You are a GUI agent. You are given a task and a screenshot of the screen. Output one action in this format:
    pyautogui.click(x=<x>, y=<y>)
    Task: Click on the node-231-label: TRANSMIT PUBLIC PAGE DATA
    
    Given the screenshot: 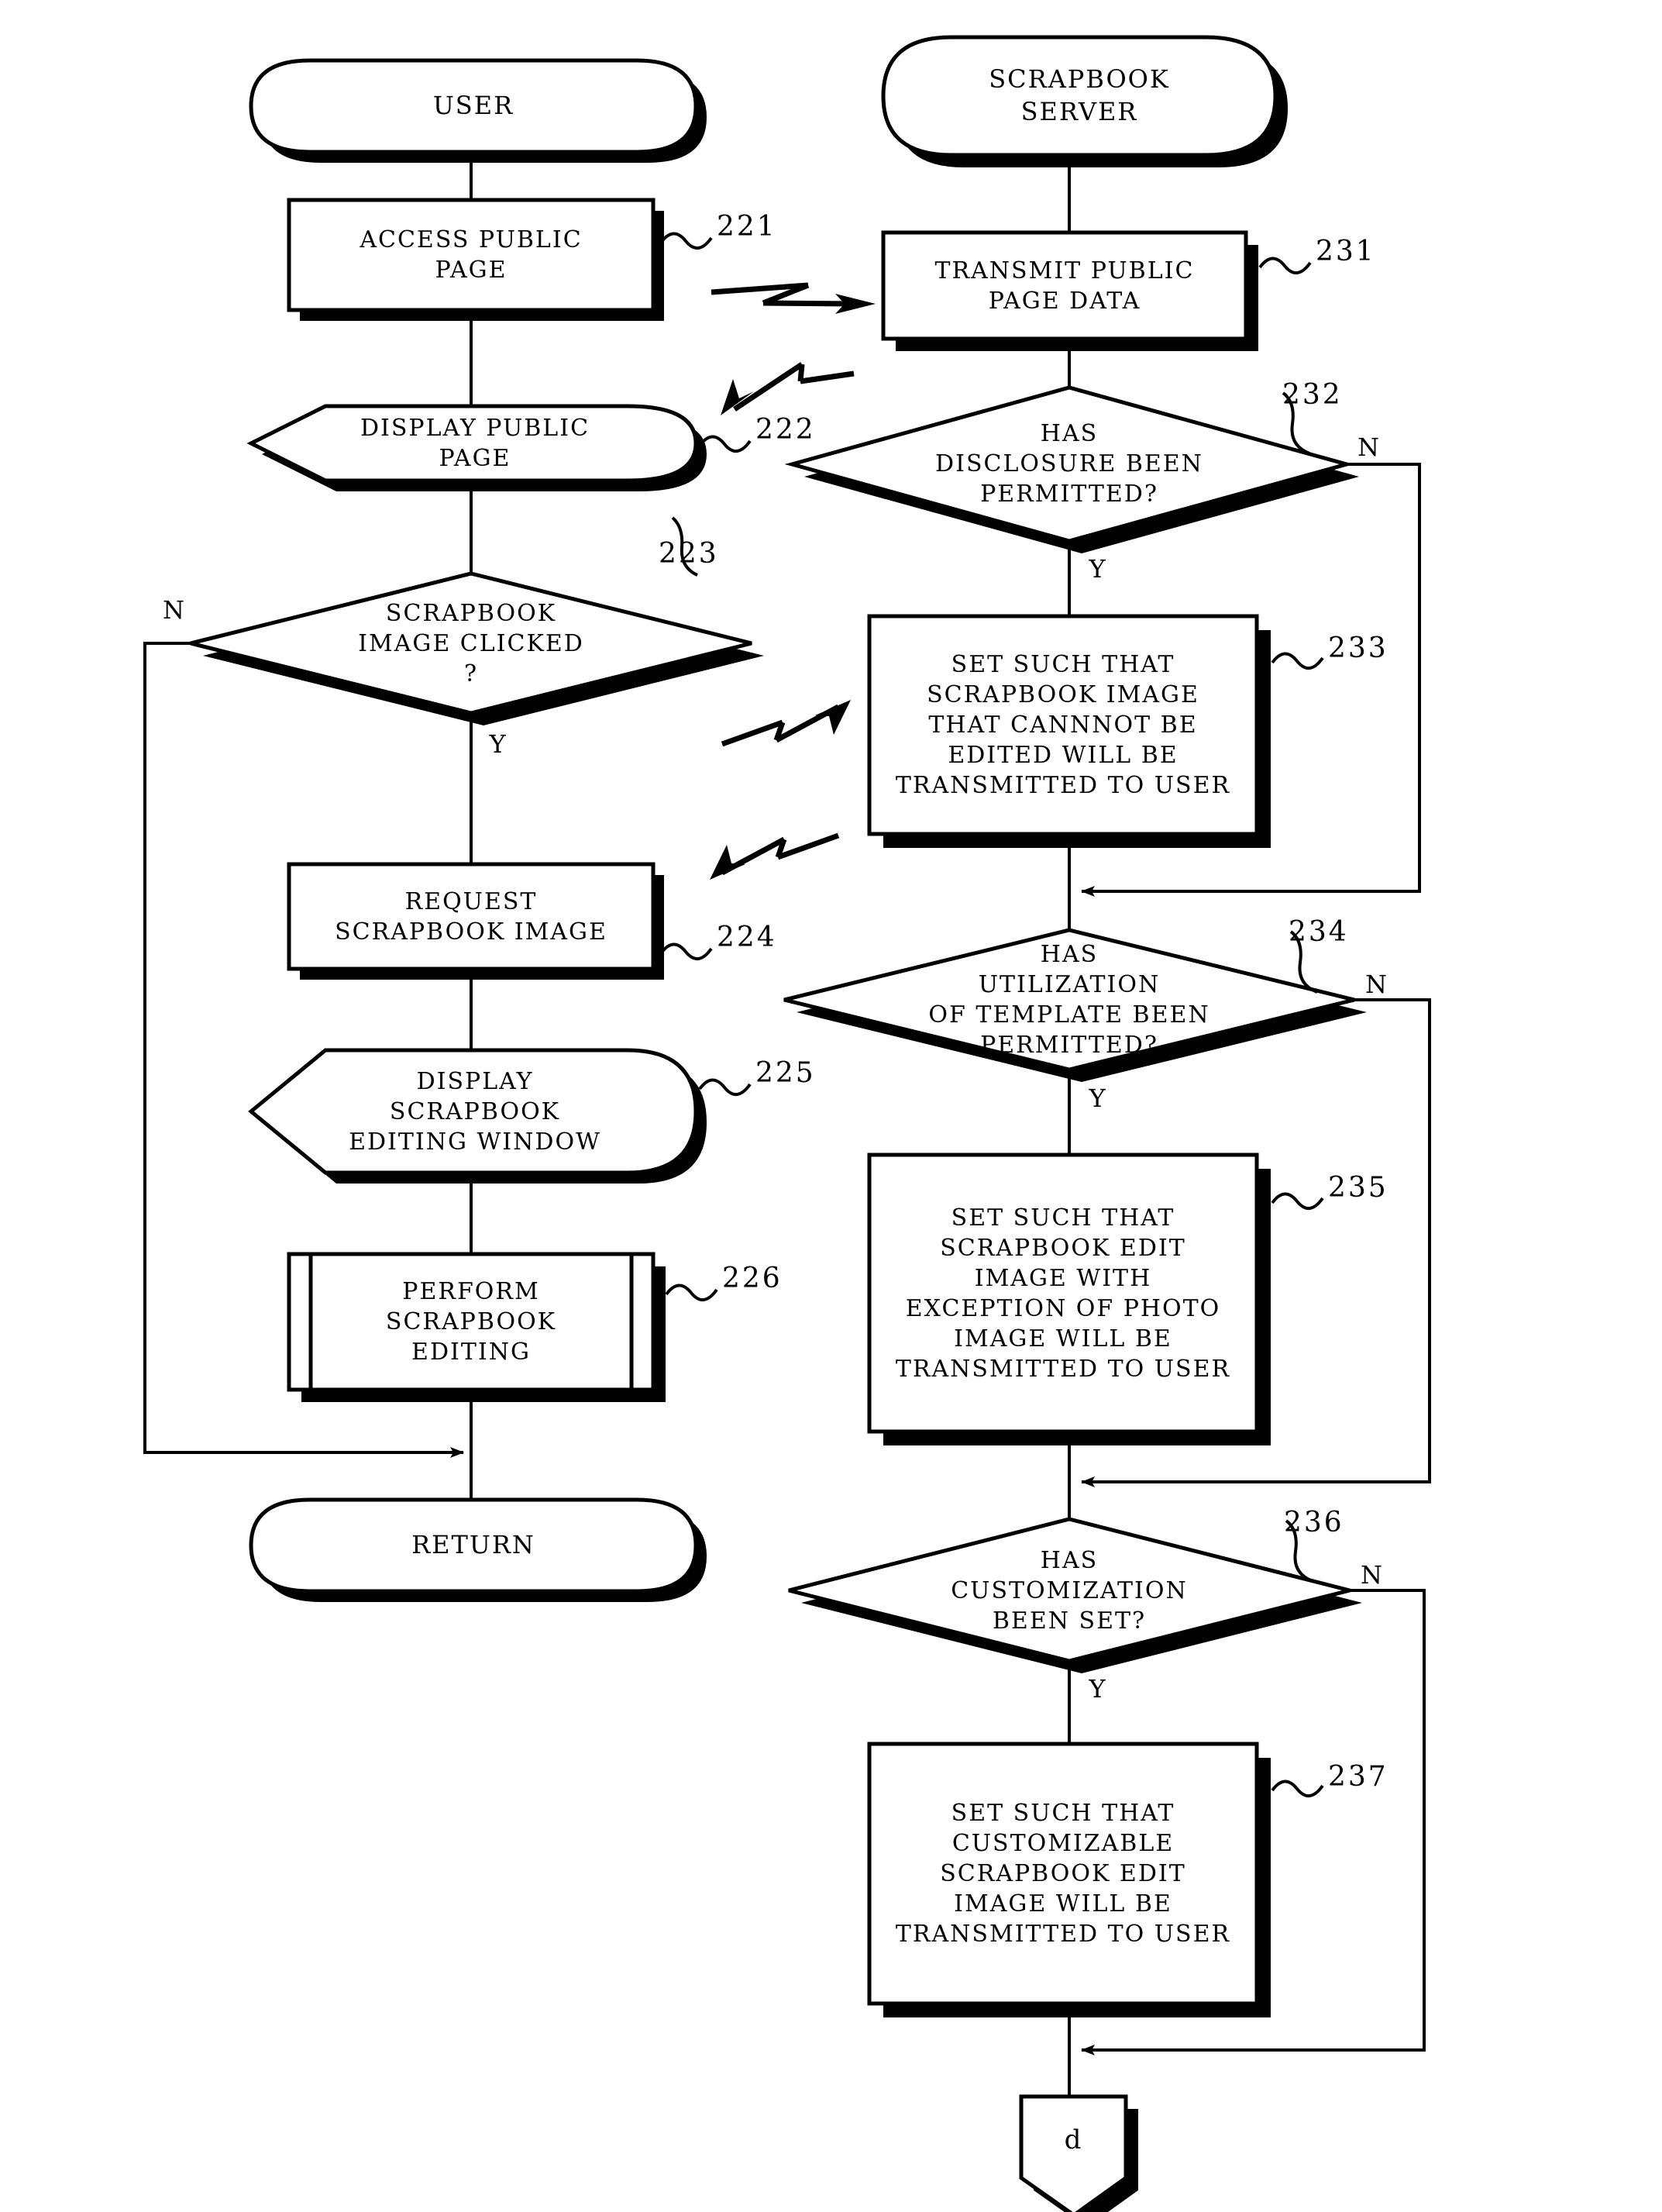 What is the action you would take?
    pyautogui.click(x=1064, y=286)
    